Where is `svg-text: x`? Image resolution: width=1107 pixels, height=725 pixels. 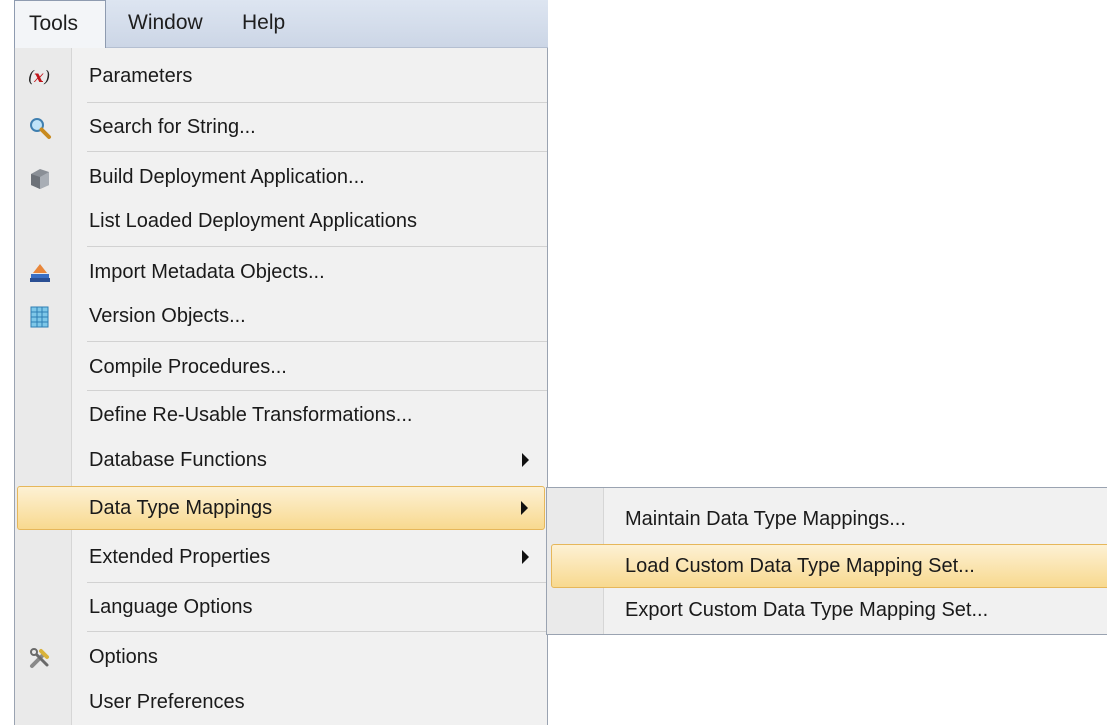 svg-text: x is located at coordinates (38, 76).